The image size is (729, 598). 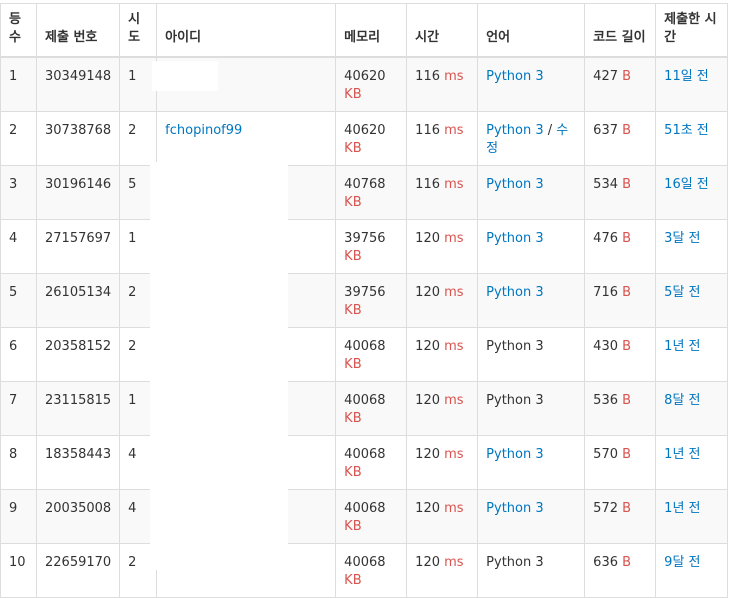 I want to click on submitted-time-link: 5달 전, so click(x=682, y=292).